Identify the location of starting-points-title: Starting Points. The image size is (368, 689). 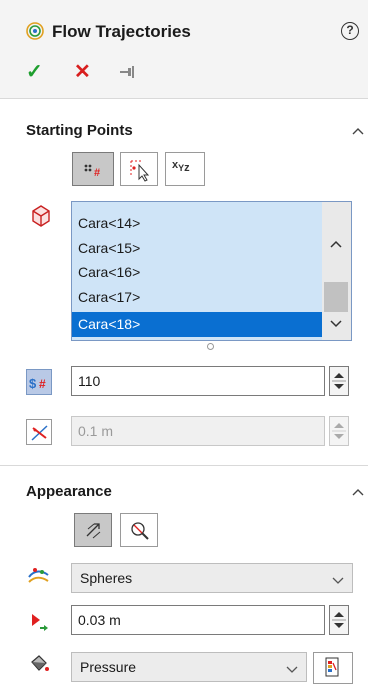
(79, 130).